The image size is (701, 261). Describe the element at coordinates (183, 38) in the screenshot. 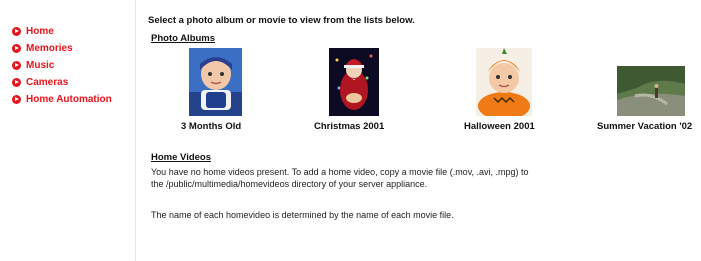

I see `photo-albums-heading: Photo Albums` at that location.